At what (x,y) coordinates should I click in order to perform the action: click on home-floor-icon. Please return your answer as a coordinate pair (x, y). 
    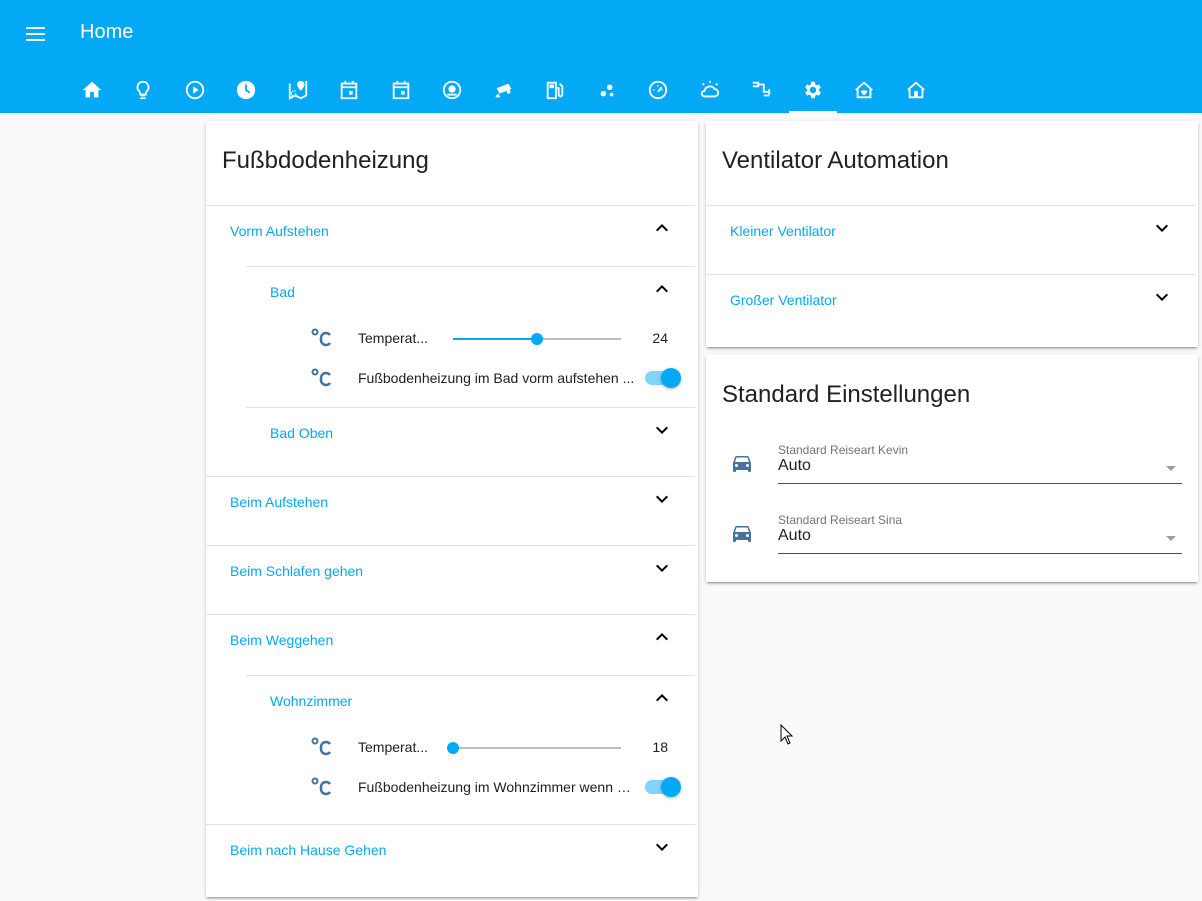
    Looking at the image, I should click on (916, 89).